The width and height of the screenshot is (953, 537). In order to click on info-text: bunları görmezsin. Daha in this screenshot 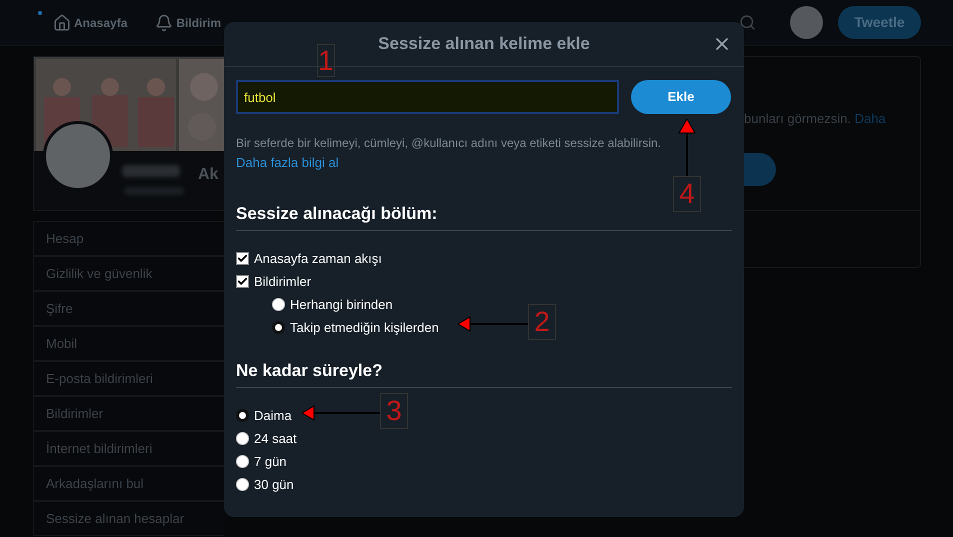, I will do `click(815, 118)`.